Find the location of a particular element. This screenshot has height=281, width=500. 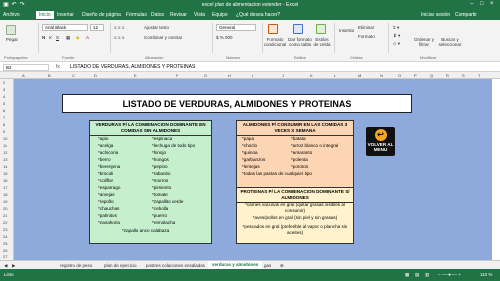

starch-cell: *choclo is located at coordinates (249, 146).